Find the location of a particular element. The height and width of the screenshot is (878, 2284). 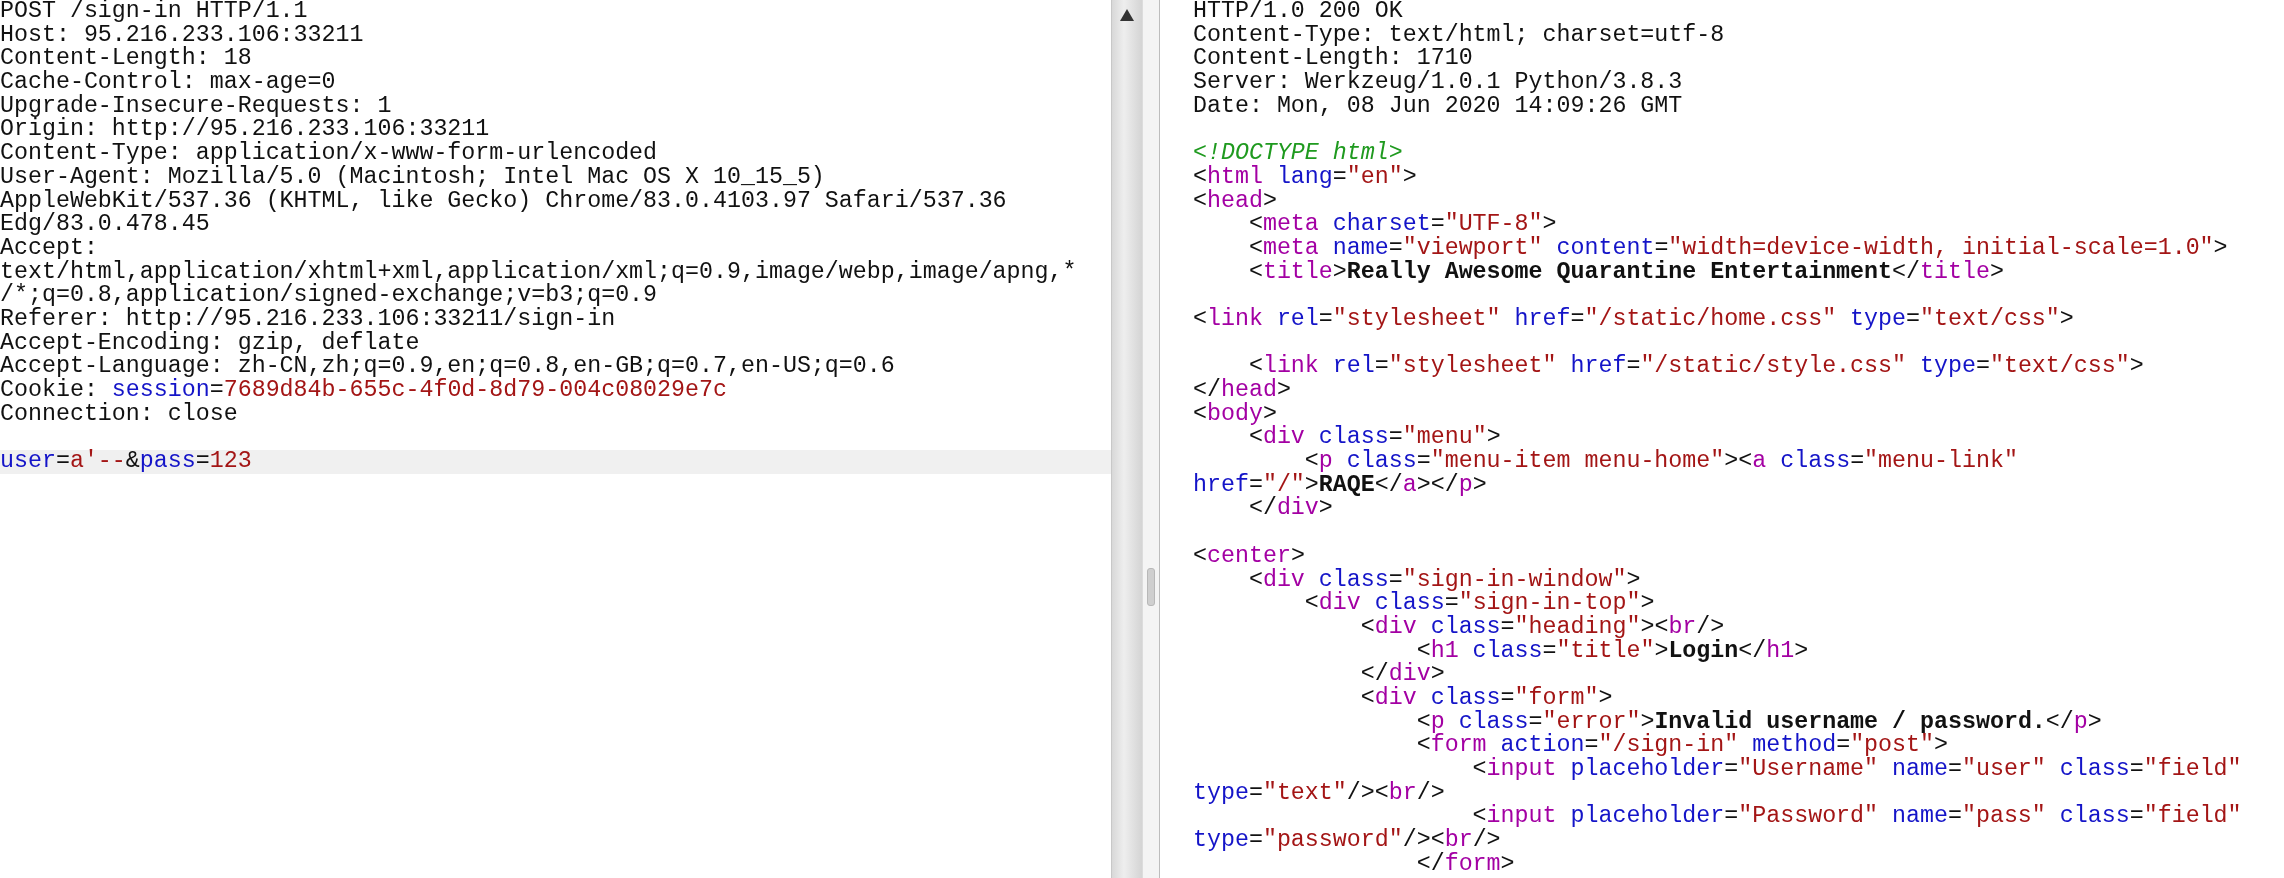

code-line: /*;q=0.8,application/signed-exchange;v=b3;q=0.9 is located at coordinates (329, 296).